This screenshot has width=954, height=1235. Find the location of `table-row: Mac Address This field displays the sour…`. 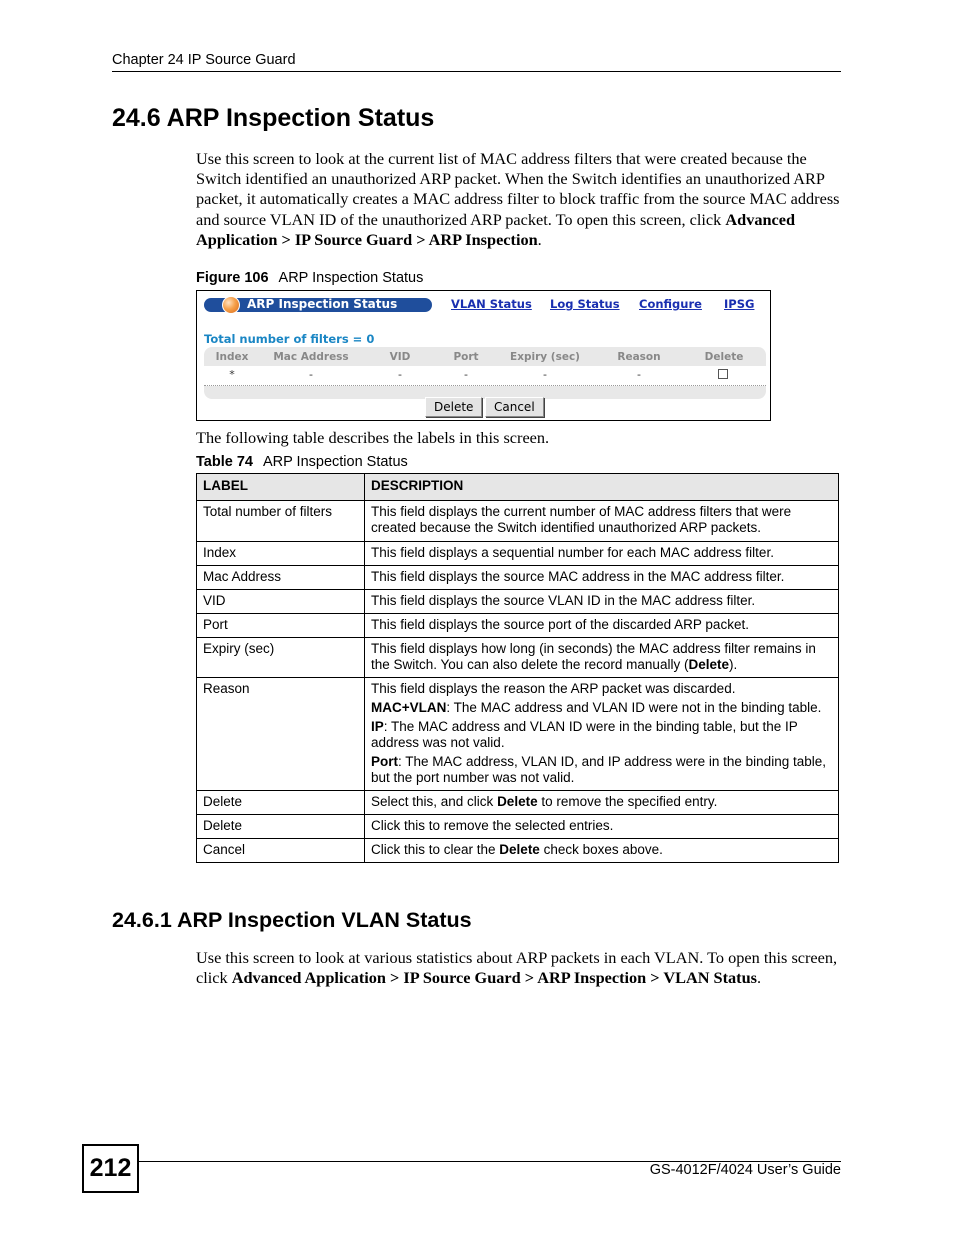

table-row: Mac Address This field displays the sour… is located at coordinates (517, 577).